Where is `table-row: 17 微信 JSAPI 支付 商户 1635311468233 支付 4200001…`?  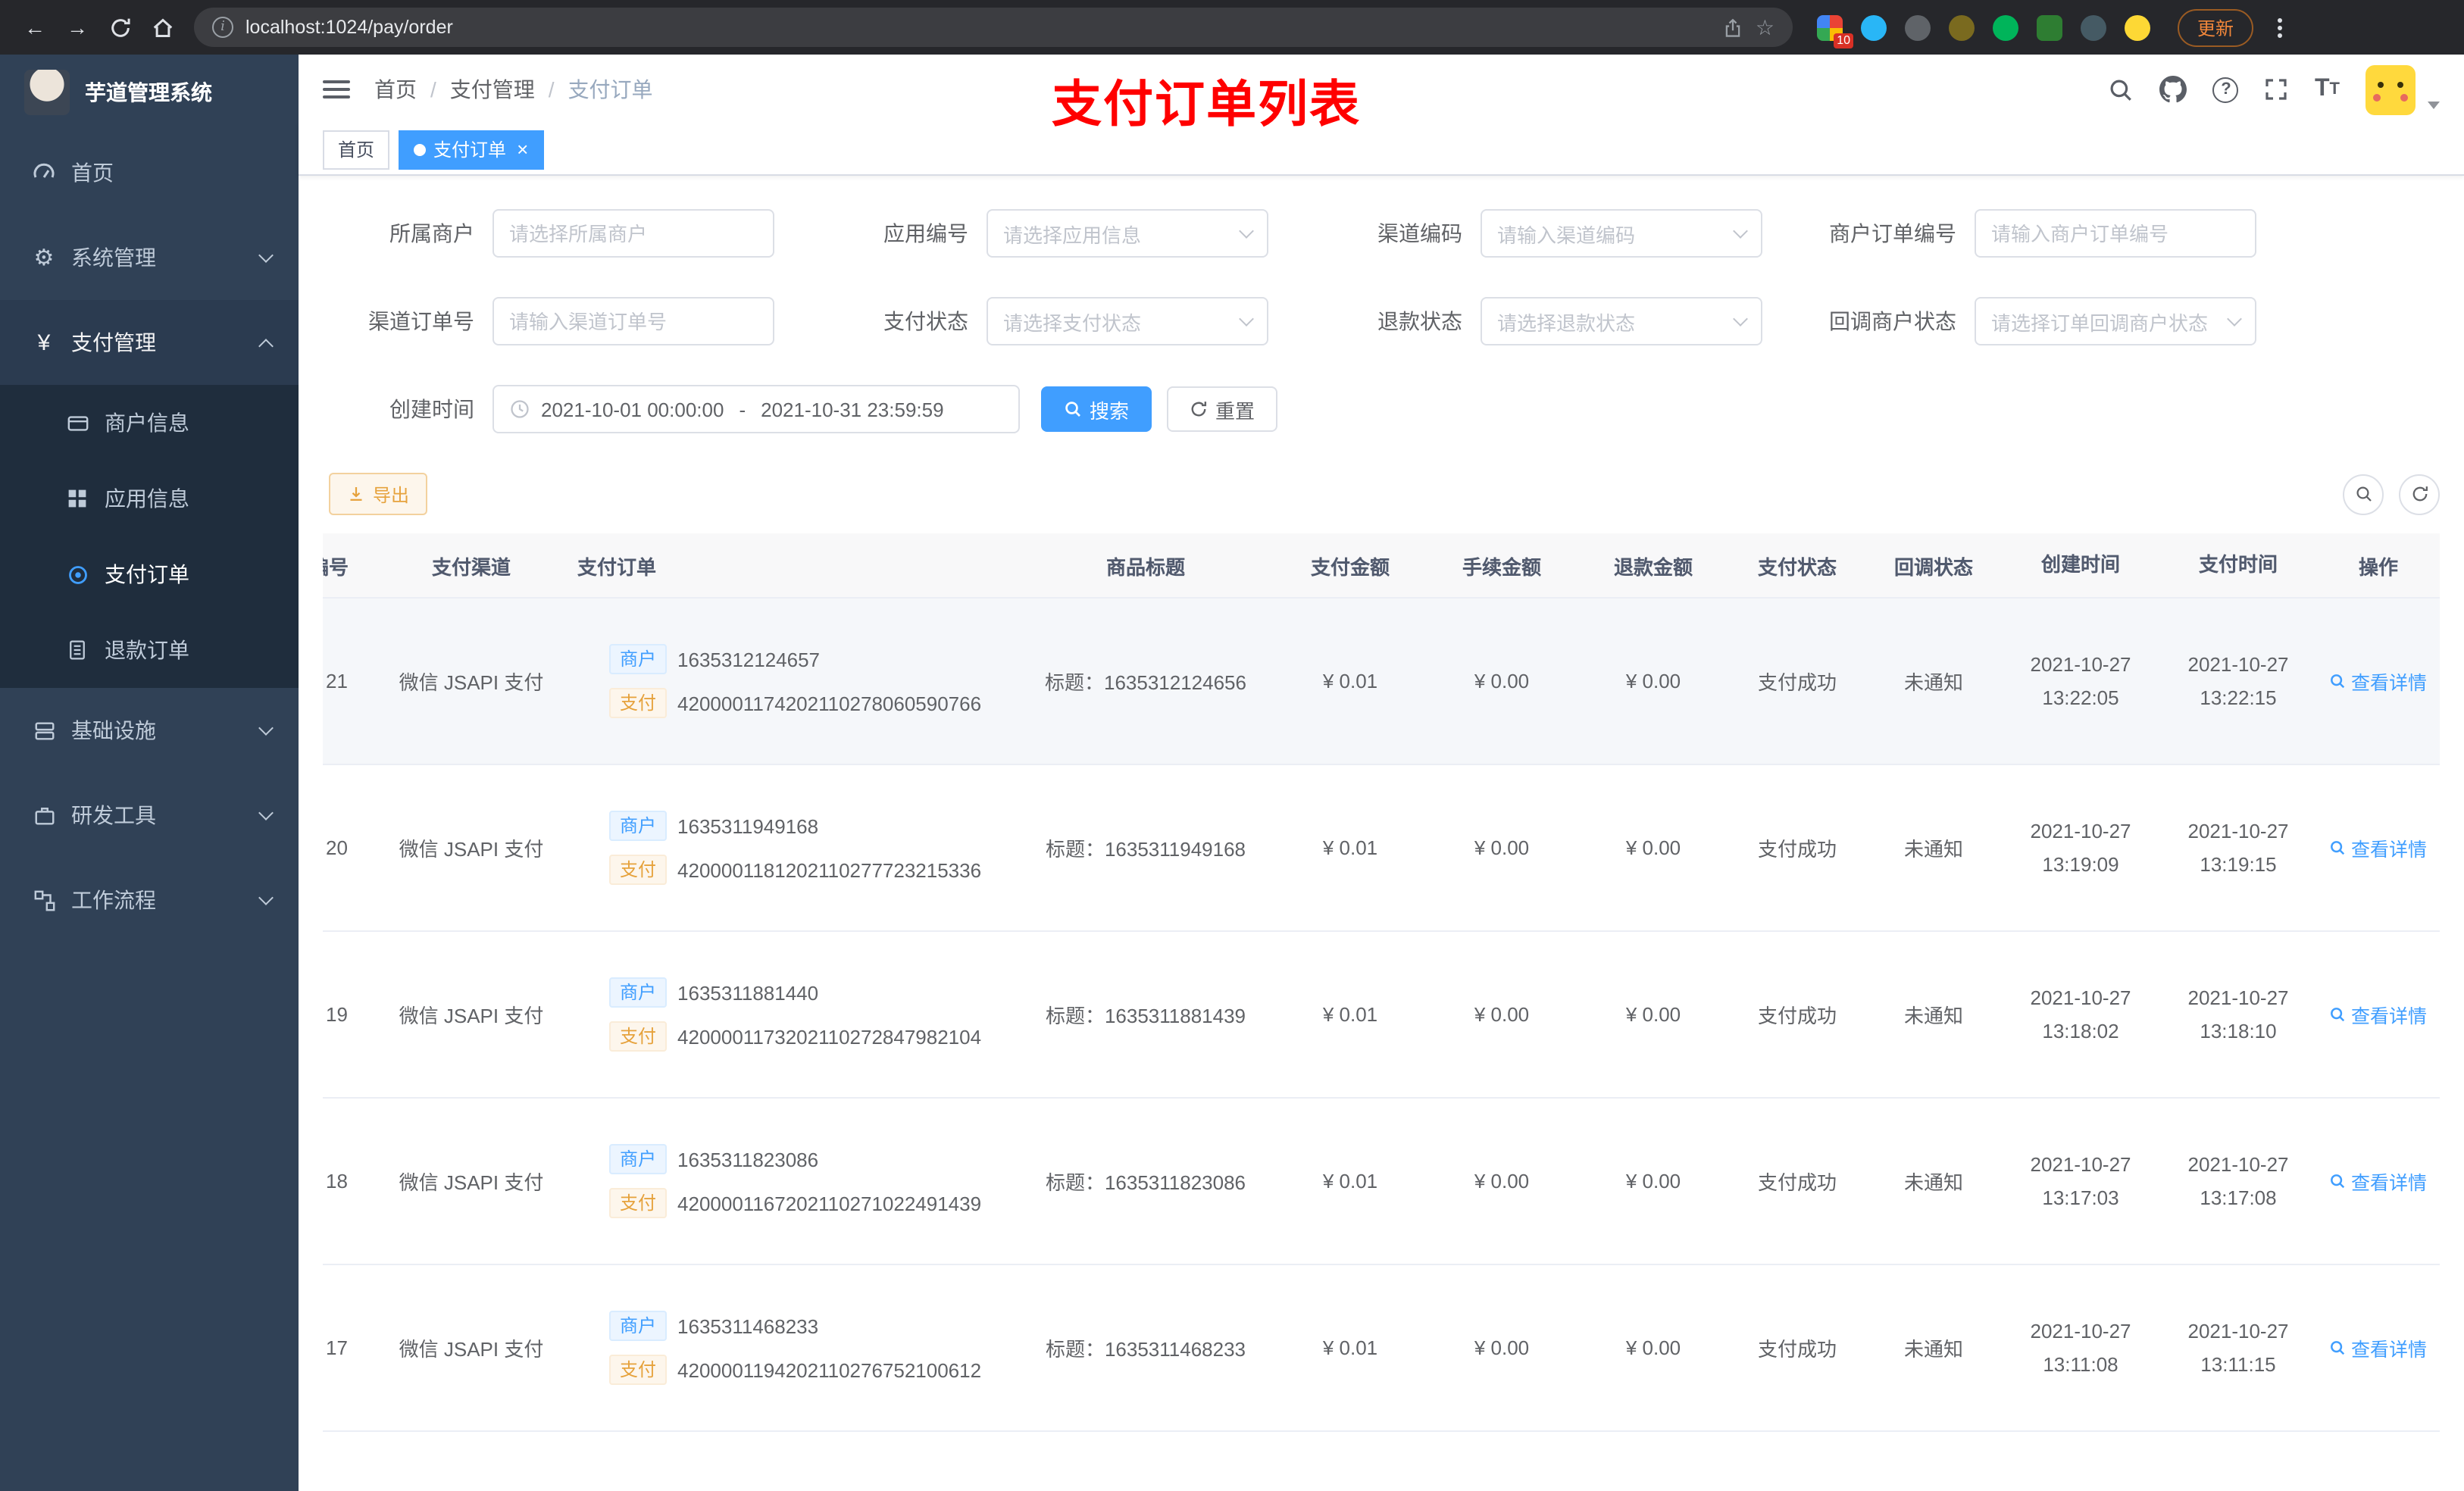
table-row: 17 微信 JSAPI 支付 商户 1635311468233 支付 4200001… is located at coordinates (1381, 1349).